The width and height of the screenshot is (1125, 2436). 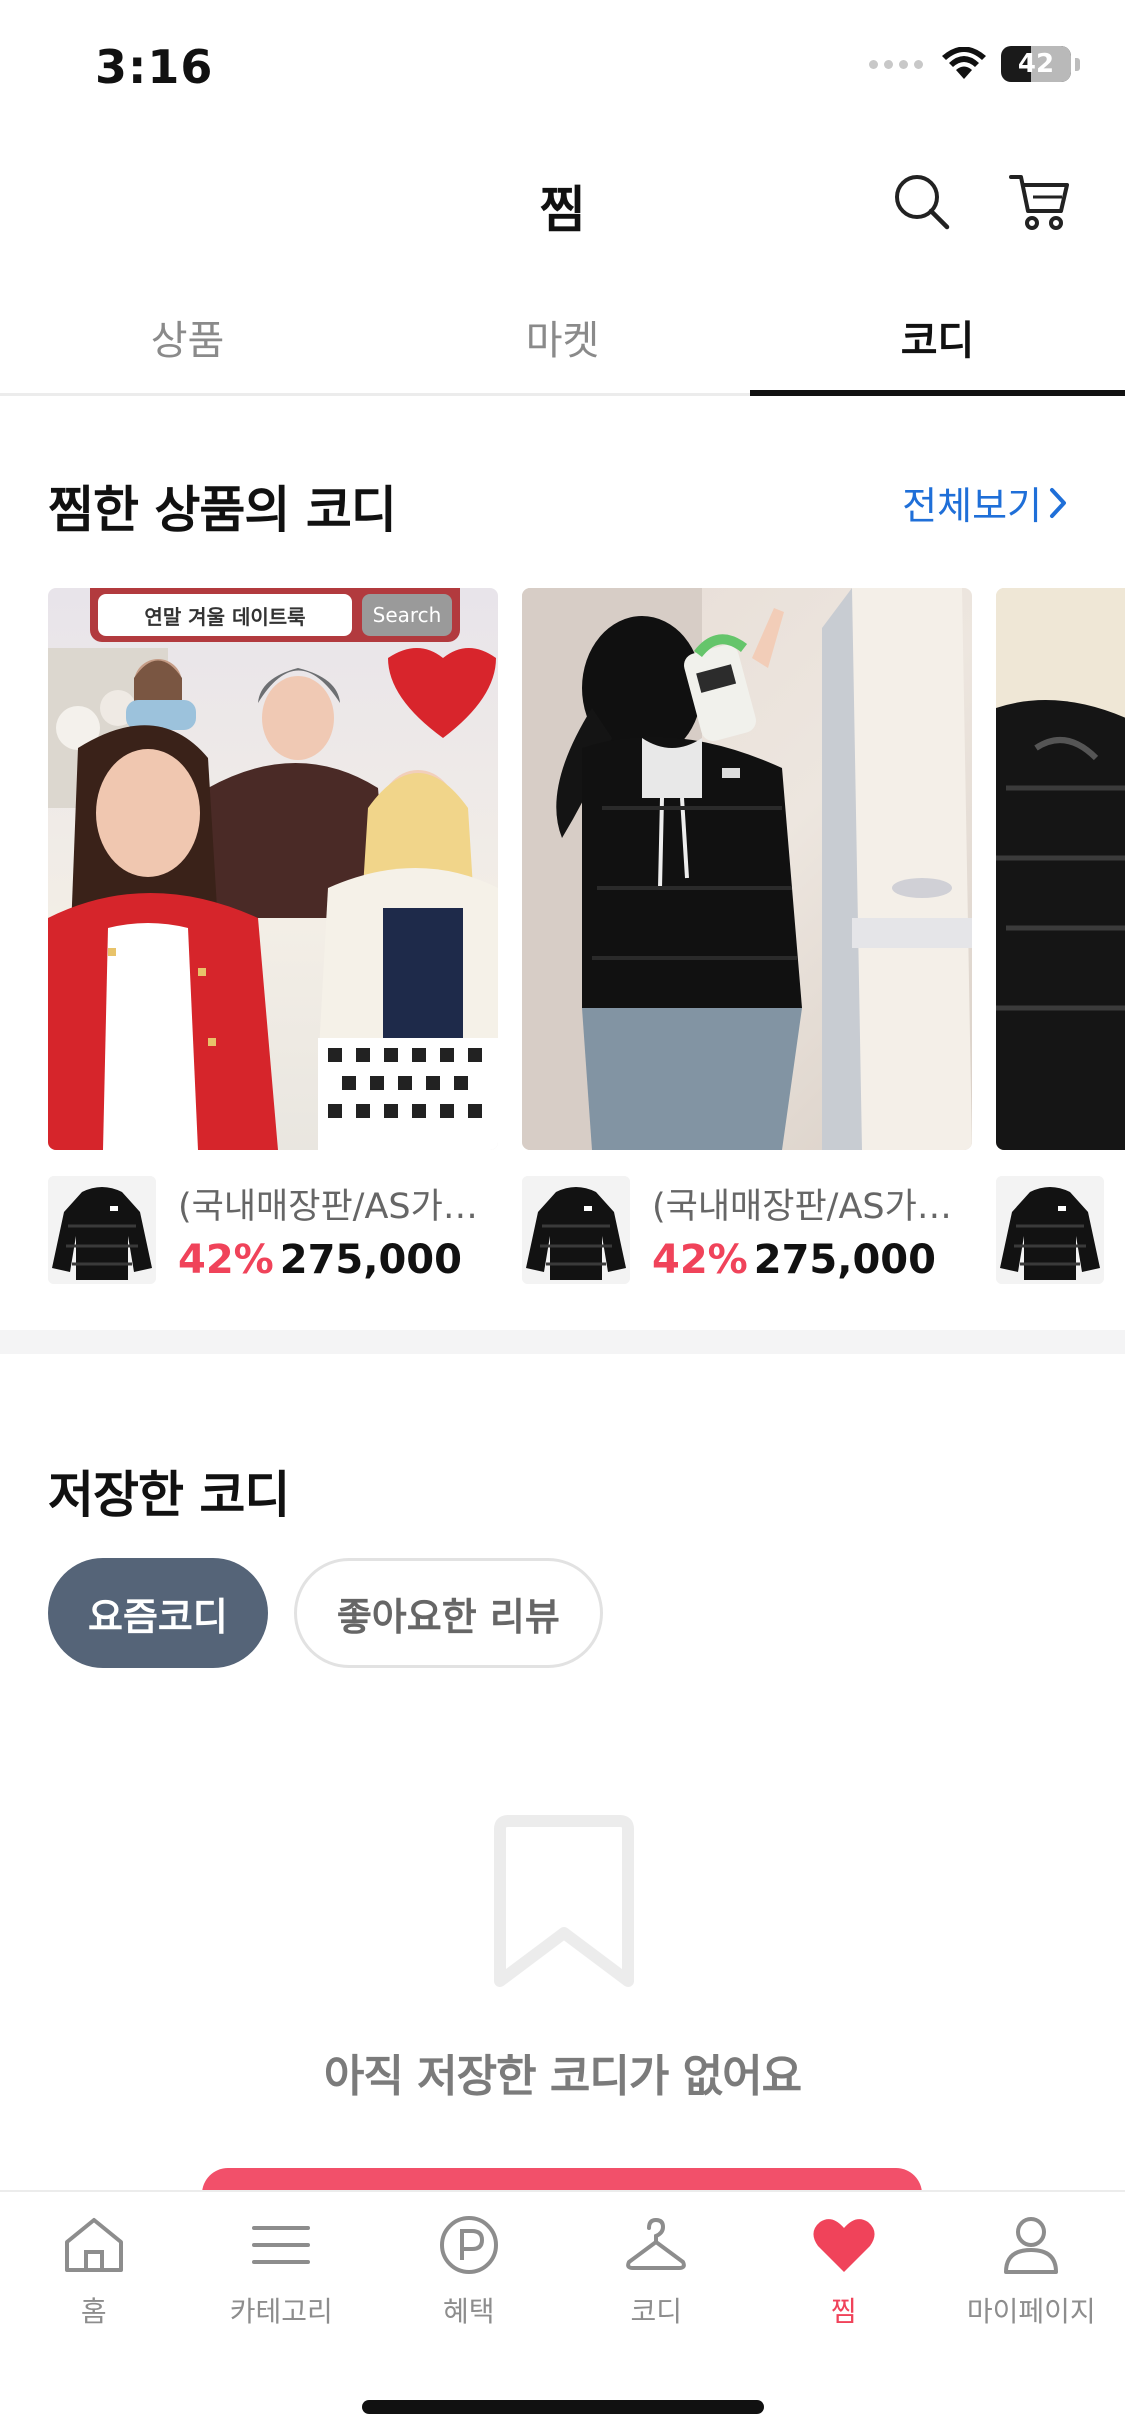 I want to click on search-banner-text: 연말 겨울 데이트룩, so click(x=225, y=615).